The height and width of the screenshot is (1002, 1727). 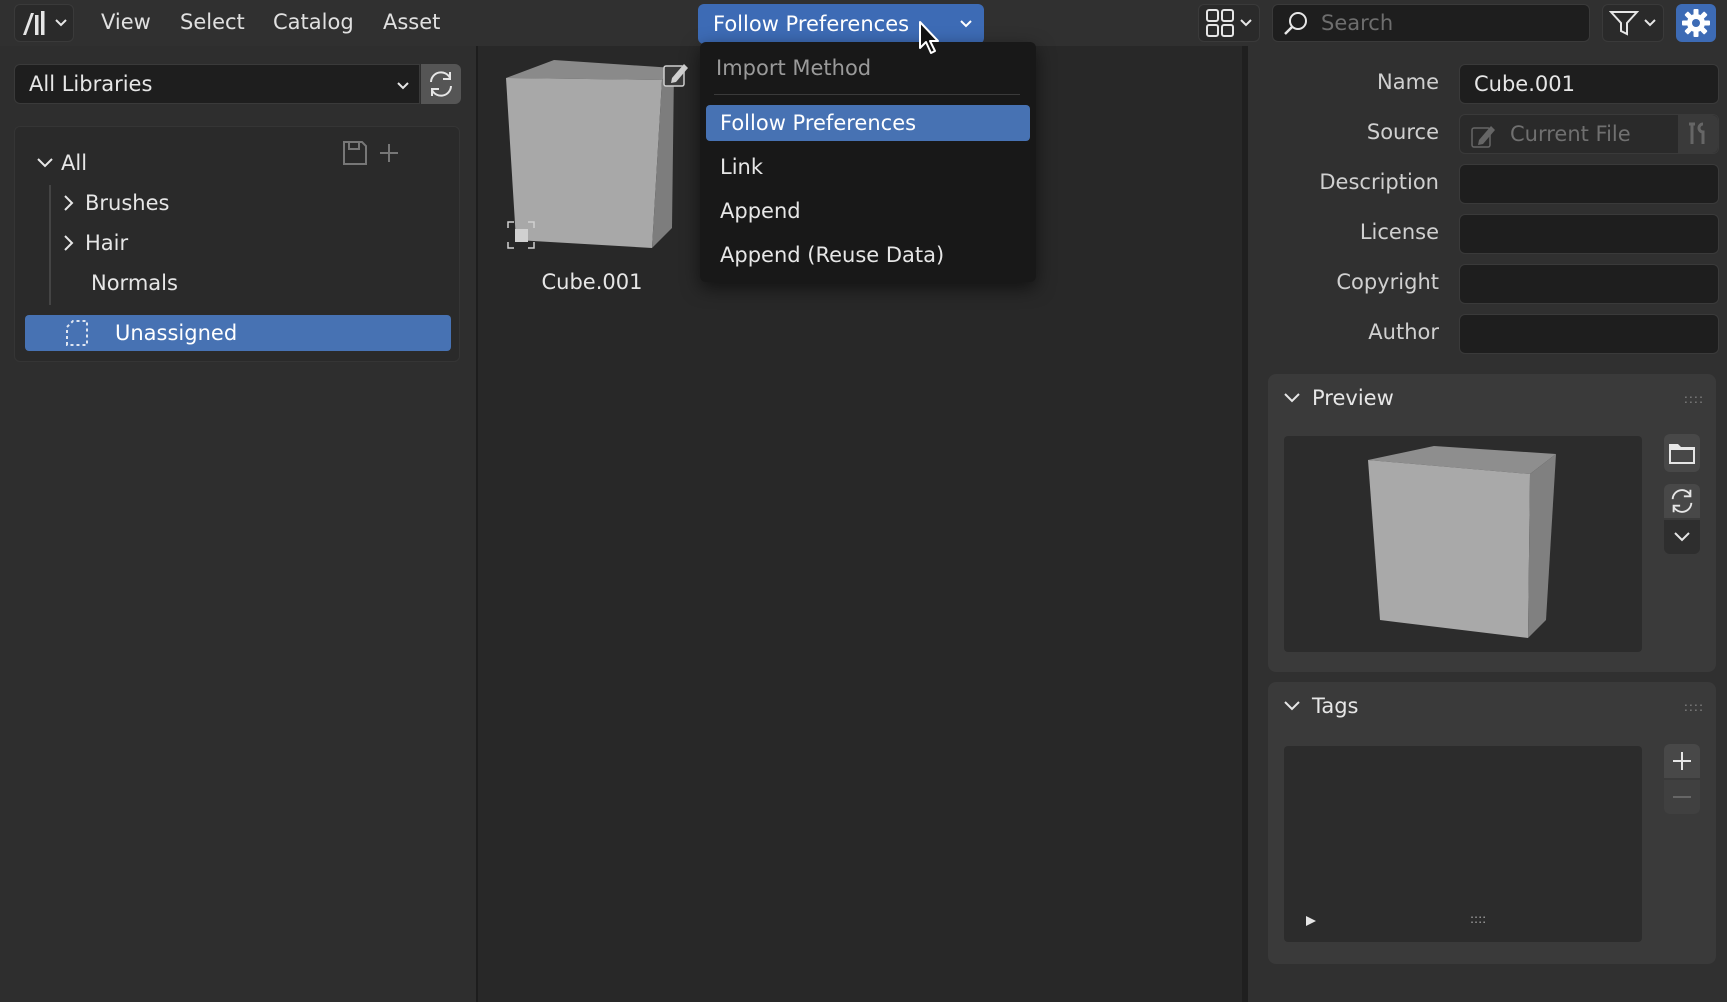 I want to click on option-append-reuse-data: Append (Reuse Data), so click(x=868, y=255).